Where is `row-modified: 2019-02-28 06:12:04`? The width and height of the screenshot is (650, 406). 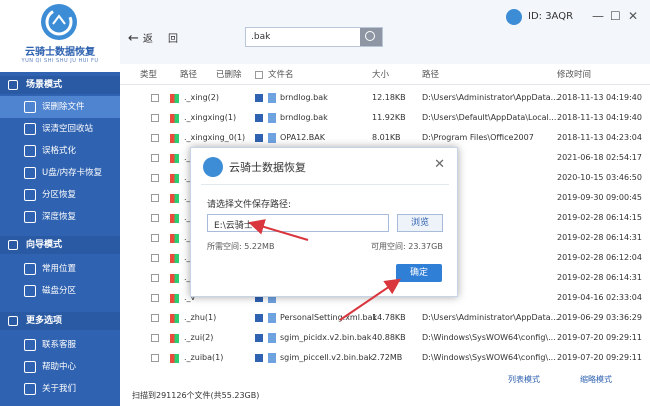
row-modified: 2019-02-28 06:12:04 is located at coordinates (599, 257).